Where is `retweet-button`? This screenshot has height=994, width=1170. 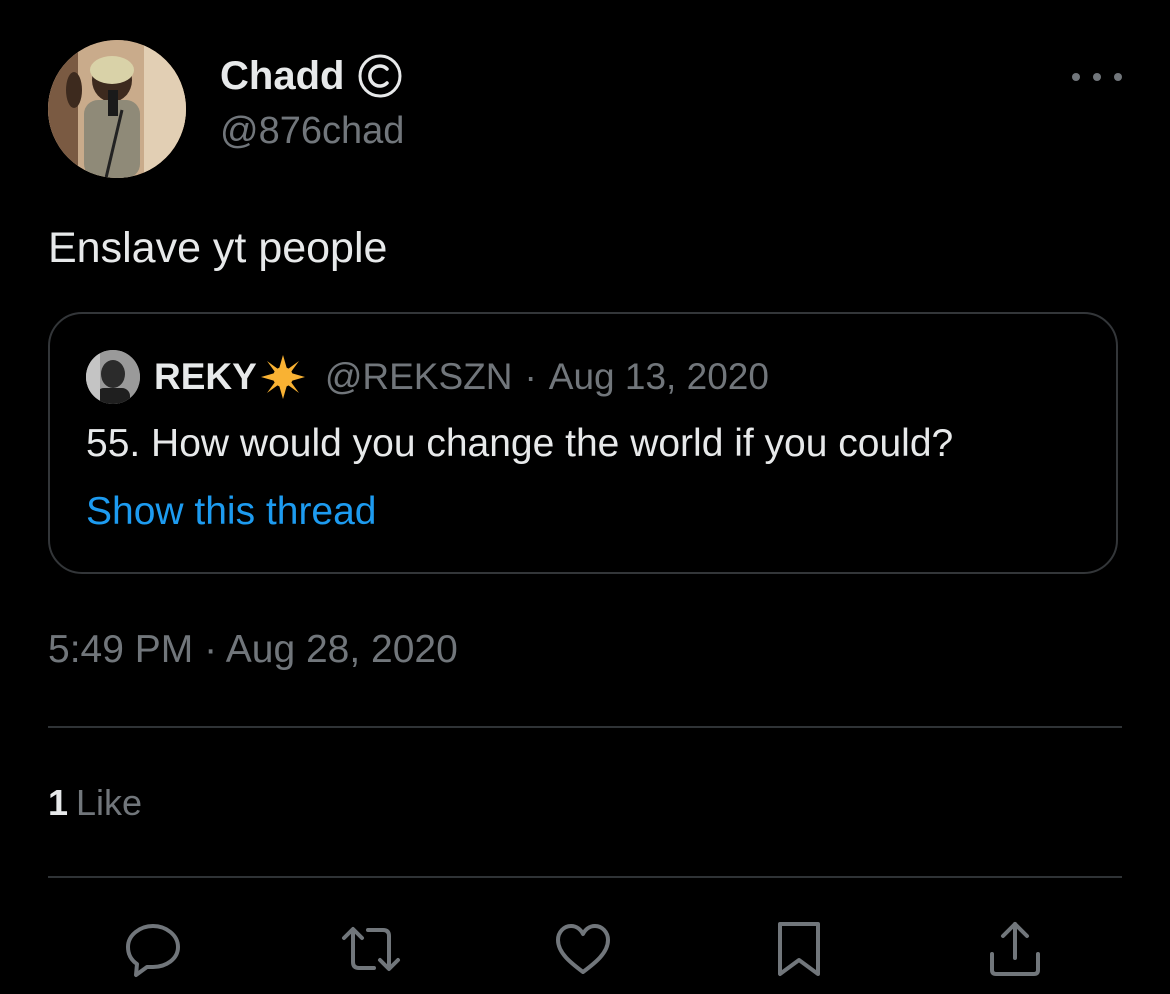
retweet-button is located at coordinates (371, 949).